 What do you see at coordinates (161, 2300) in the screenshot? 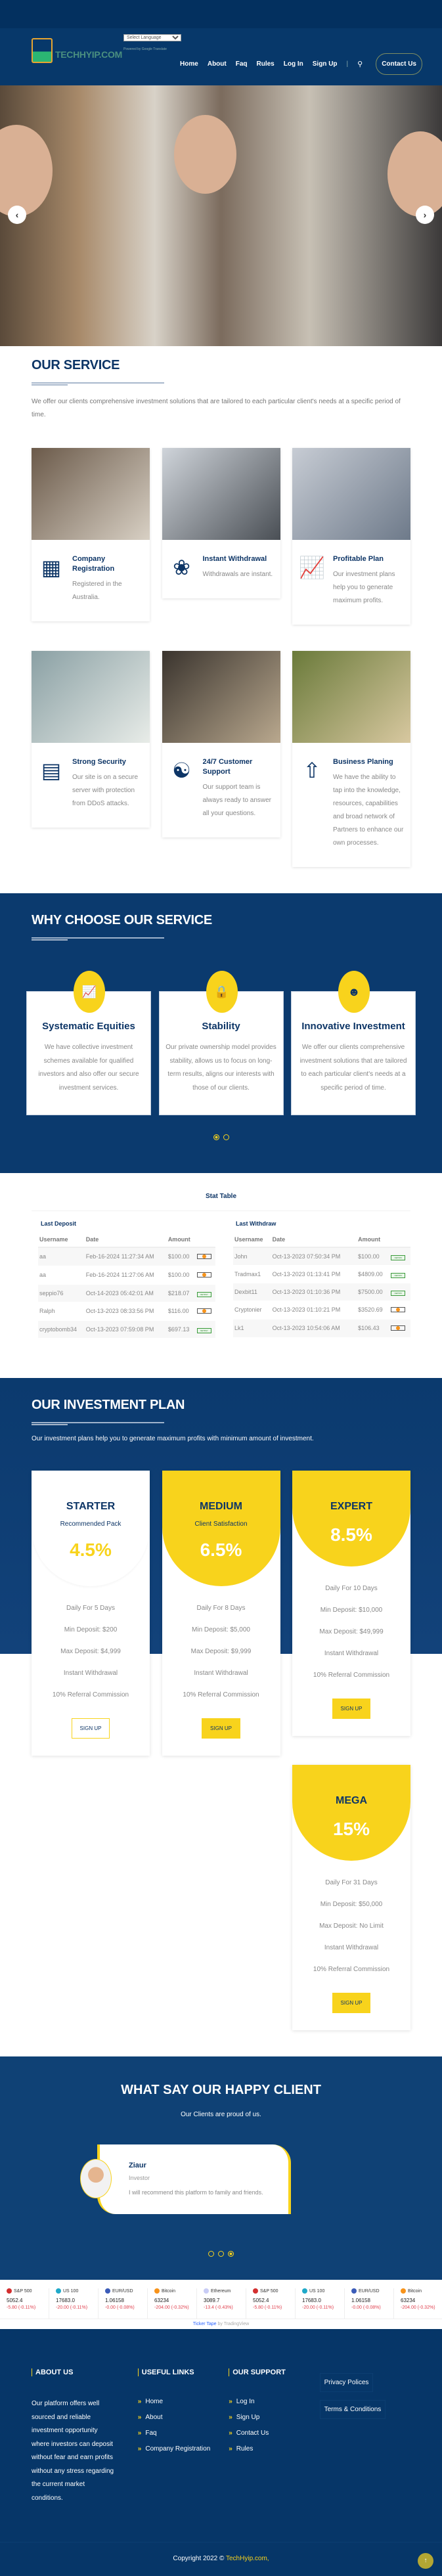
I see `symbol-price: 63234` at bounding box center [161, 2300].